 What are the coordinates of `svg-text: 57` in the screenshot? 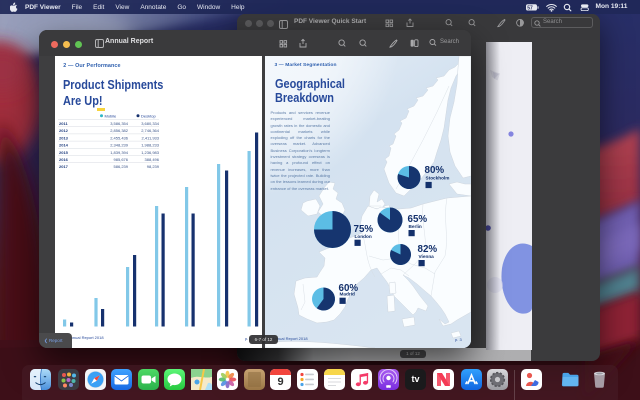 It's located at (530, 9).